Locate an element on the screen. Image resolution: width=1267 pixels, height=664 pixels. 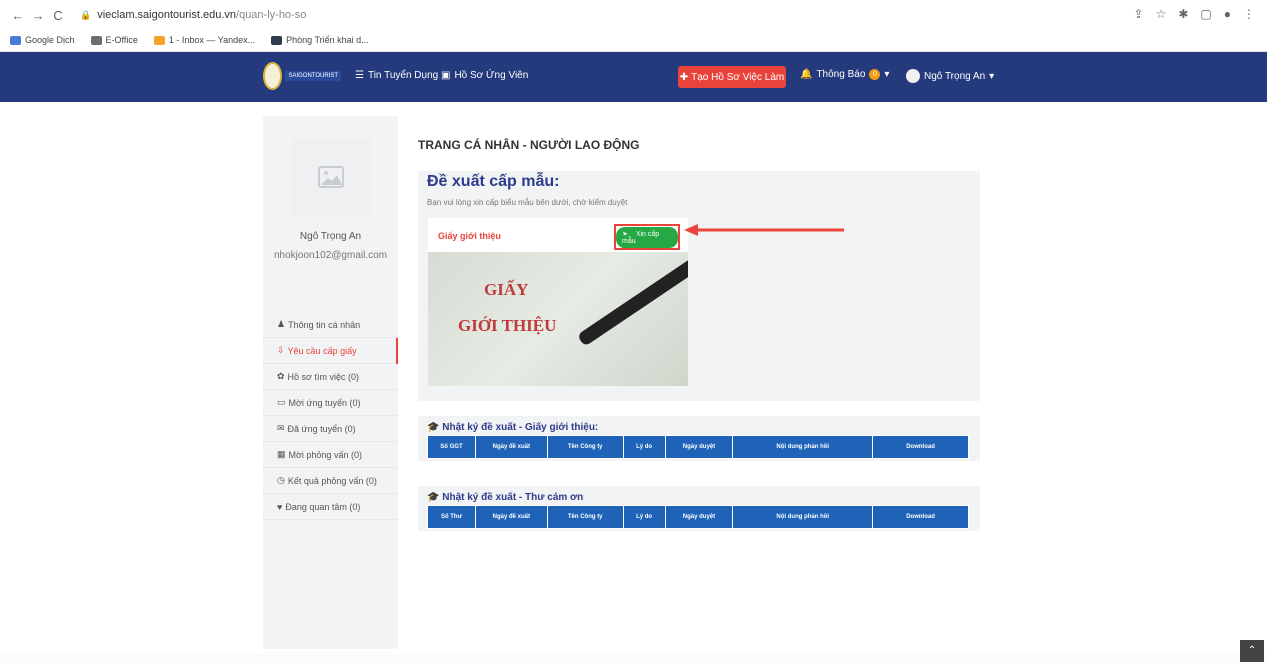
notifications-dropdown: 🔔 Thông Báo 0 ▾ is located at coordinates (844, 74).